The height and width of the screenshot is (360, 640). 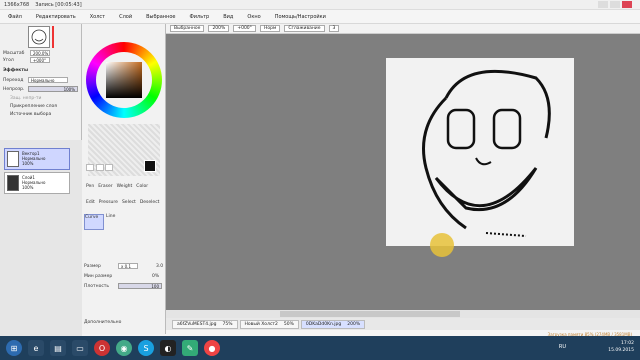 What do you see at coordinates (627, 343) in the screenshot?
I see `clock-time: 17:02` at bounding box center [627, 343].